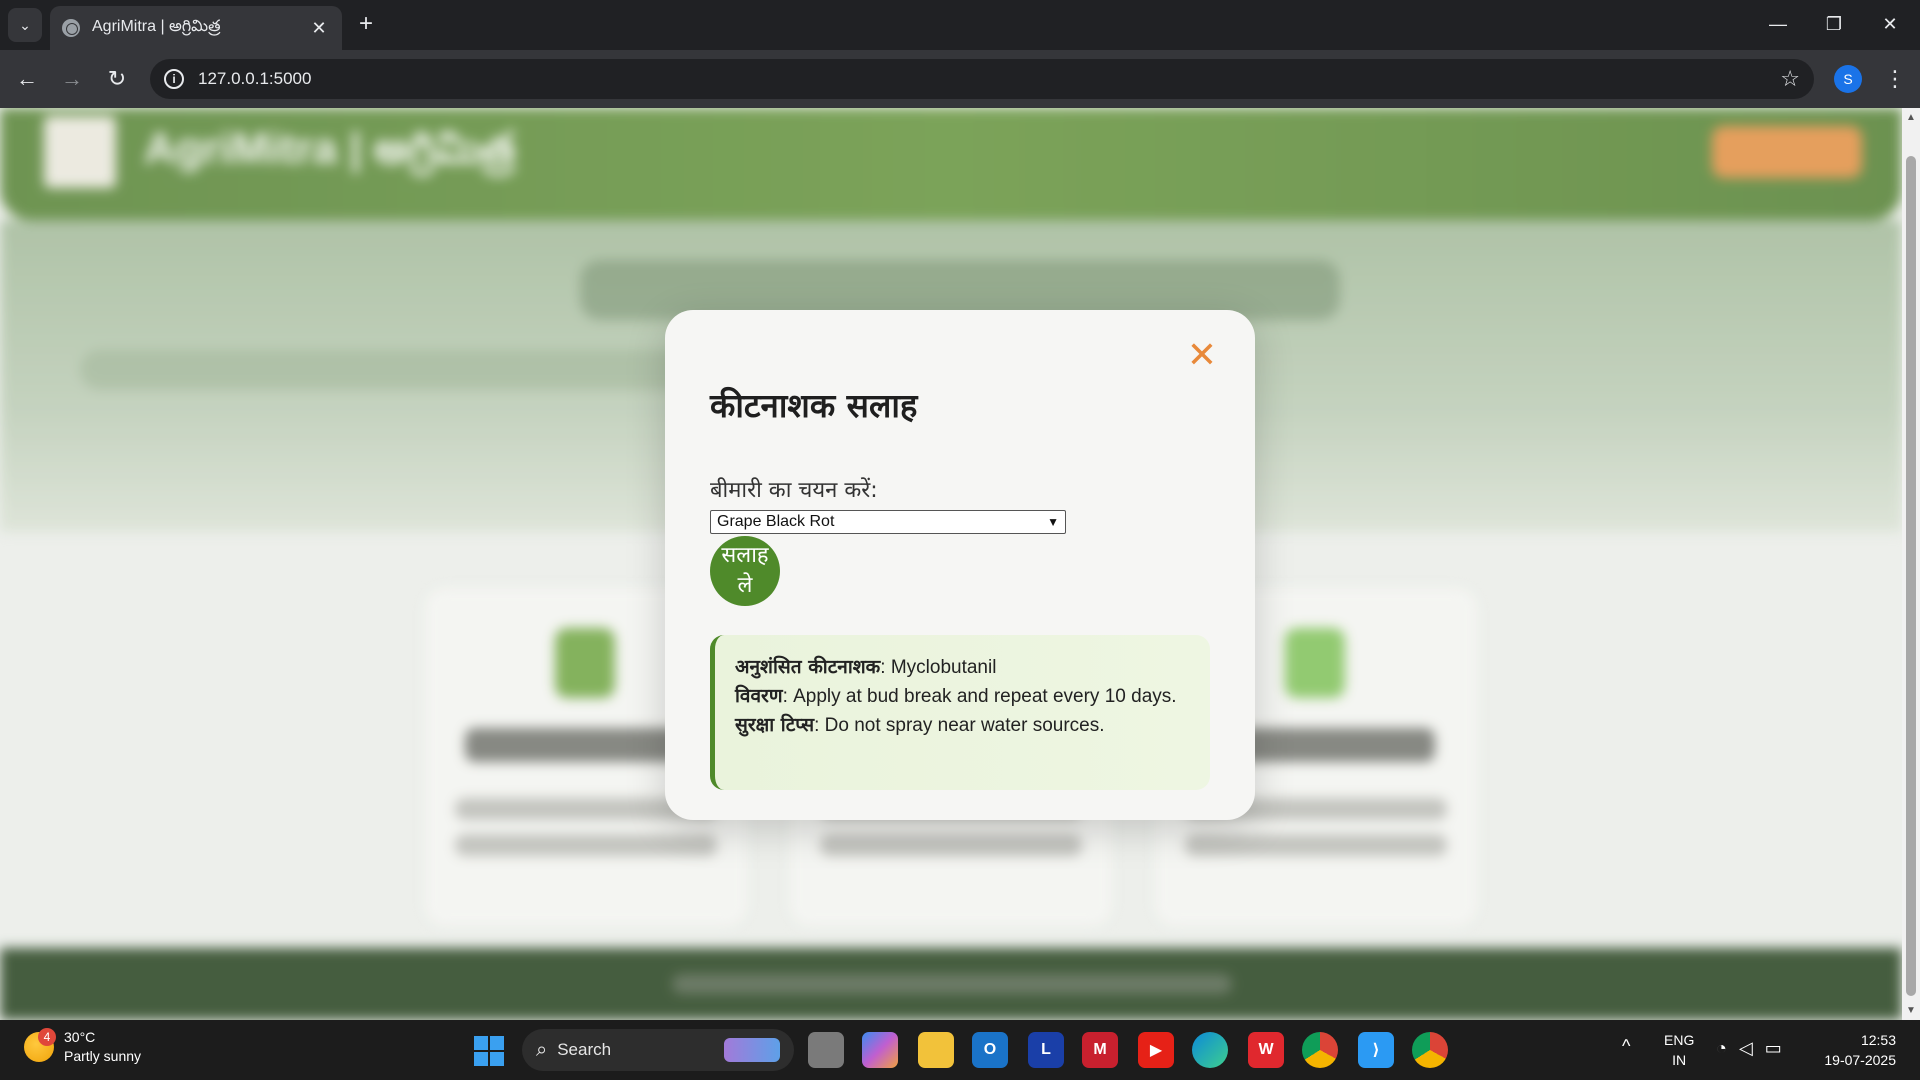 This screenshot has height=1080, width=1920. What do you see at coordinates (808, 667) in the screenshot?
I see `pesticide-key: अनुशंसित कीटनाशक` at bounding box center [808, 667].